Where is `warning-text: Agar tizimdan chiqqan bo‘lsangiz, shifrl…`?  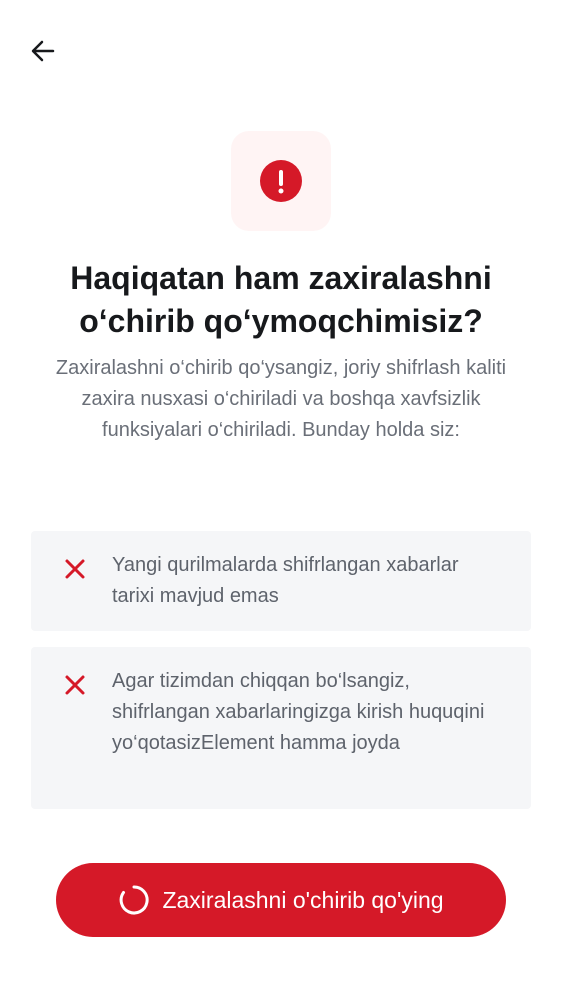
warning-text: Agar tizimdan chiqqan bo‘lsangiz, shifrl… is located at coordinates (298, 712).